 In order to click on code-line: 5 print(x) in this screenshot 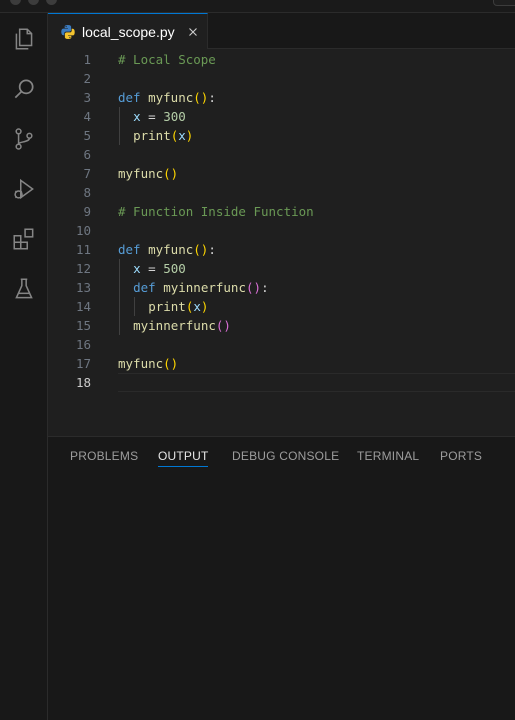, I will do `click(281, 135)`.